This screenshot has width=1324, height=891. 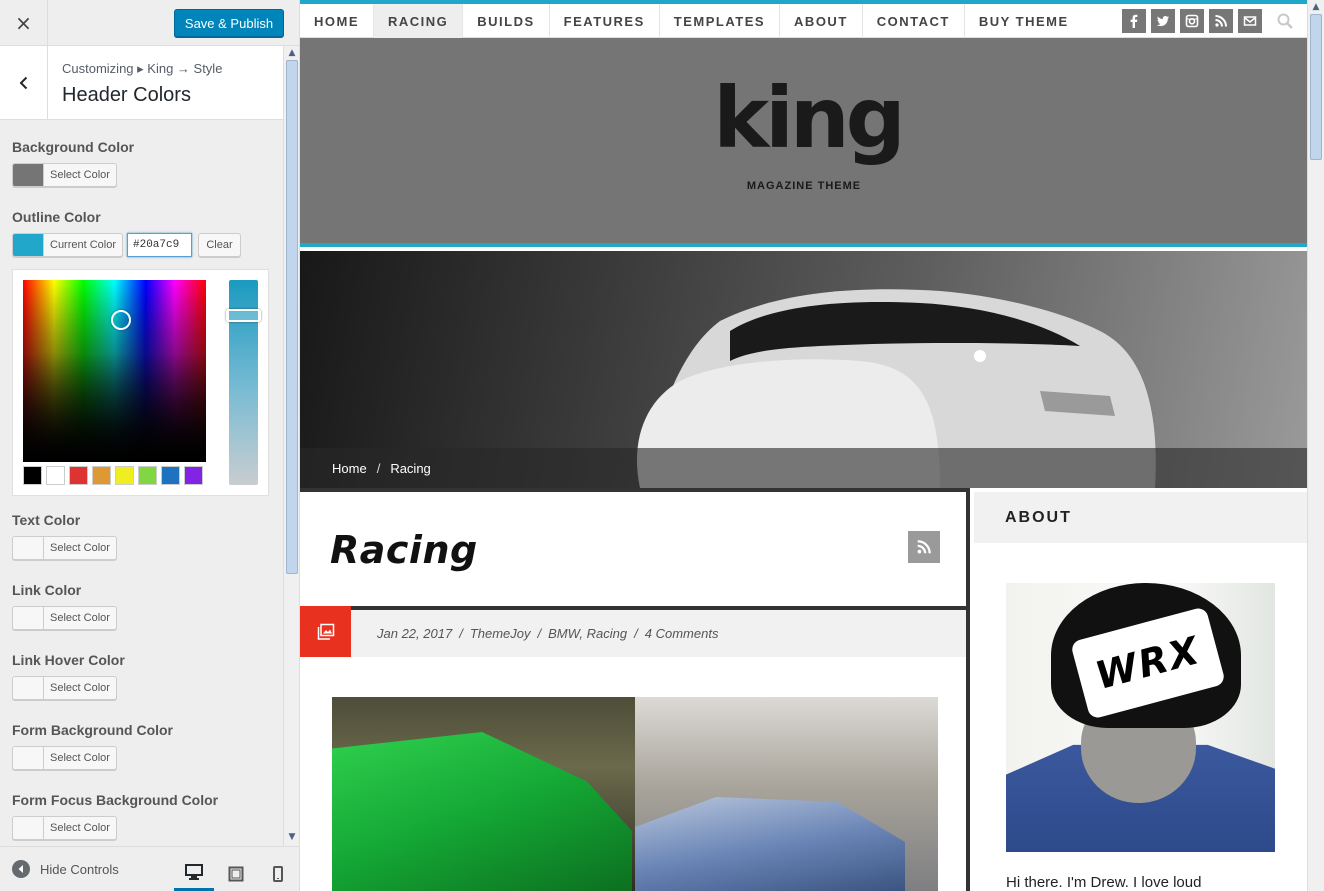 I want to click on link-hover-color-button: Select Color, so click(x=64, y=688).